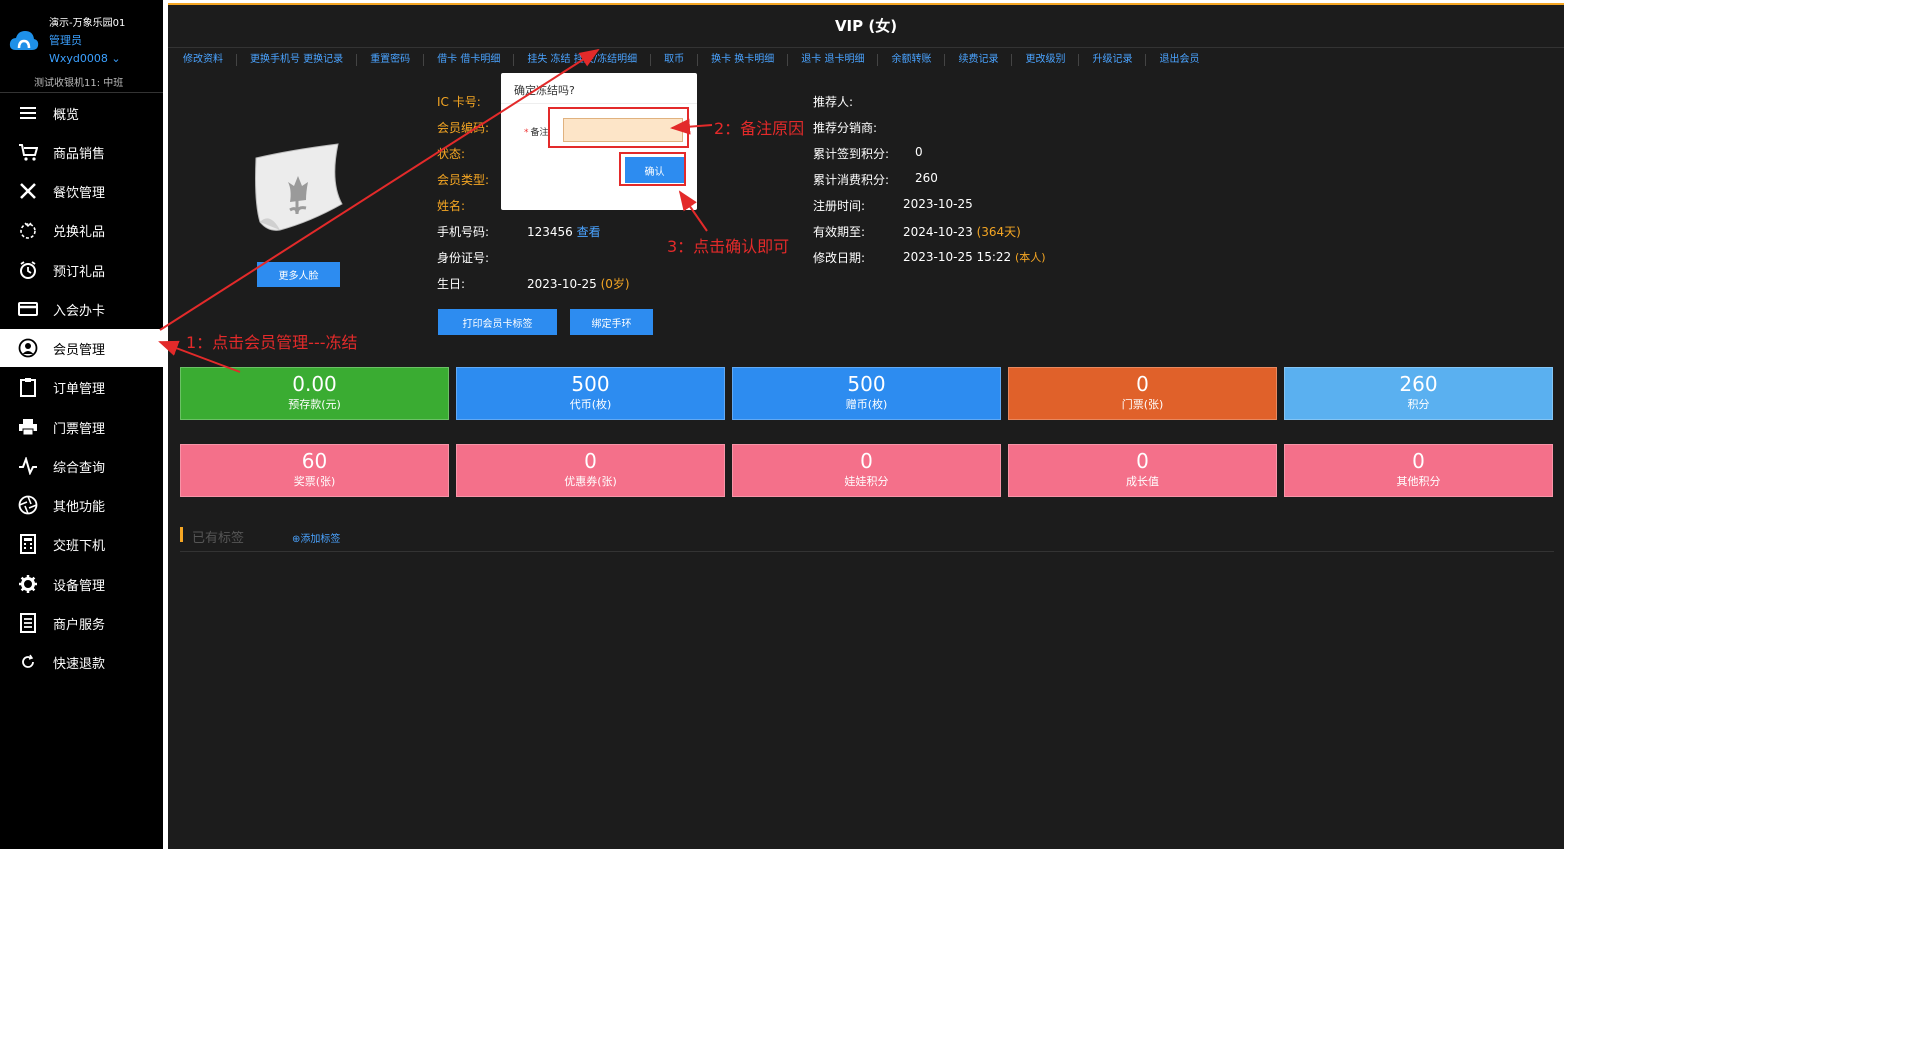 This screenshot has width=1918, height=1039. Describe the element at coordinates (181, 534) in the screenshot. I see `section-accent-bar` at that location.